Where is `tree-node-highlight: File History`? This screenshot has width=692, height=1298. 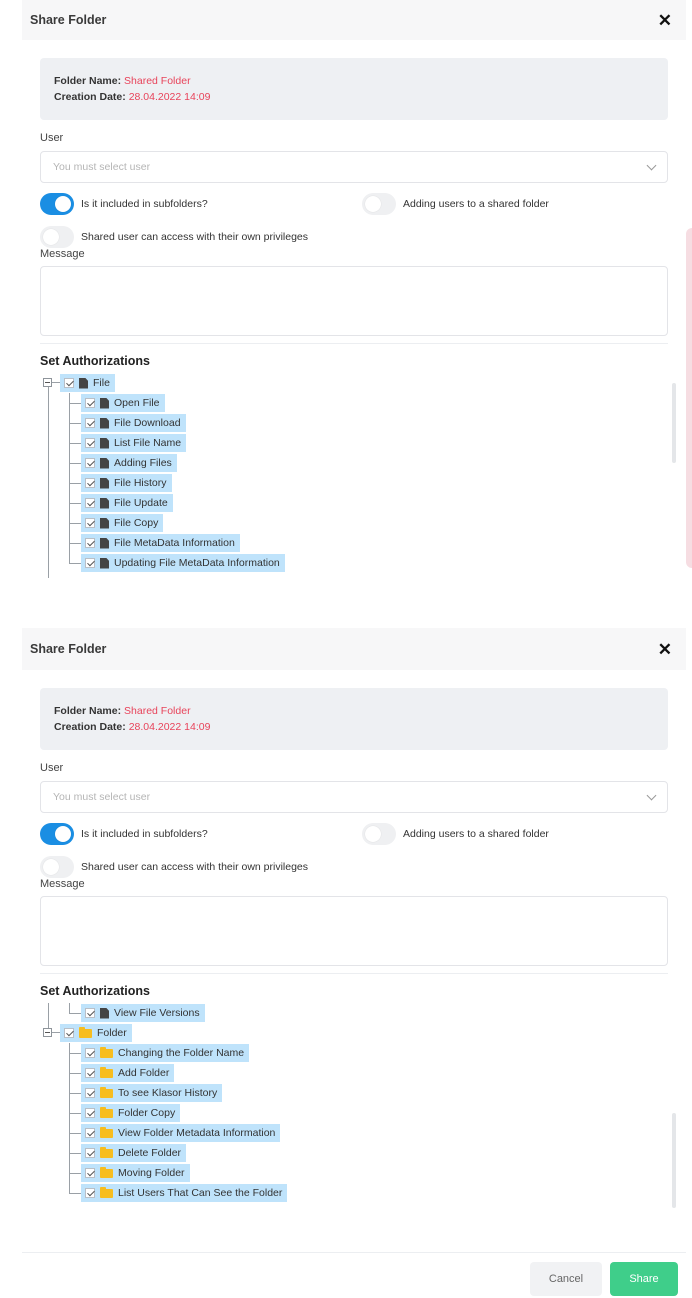
tree-node-highlight: File History is located at coordinates (126, 483).